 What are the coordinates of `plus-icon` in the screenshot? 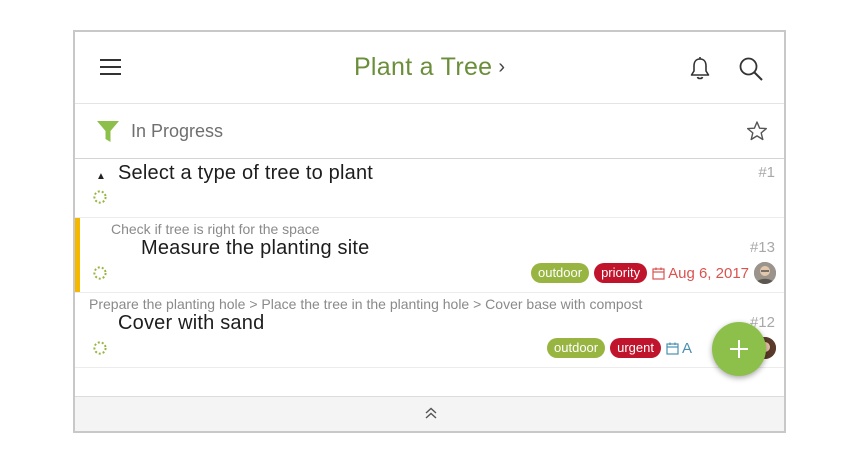 It's located at (739, 349).